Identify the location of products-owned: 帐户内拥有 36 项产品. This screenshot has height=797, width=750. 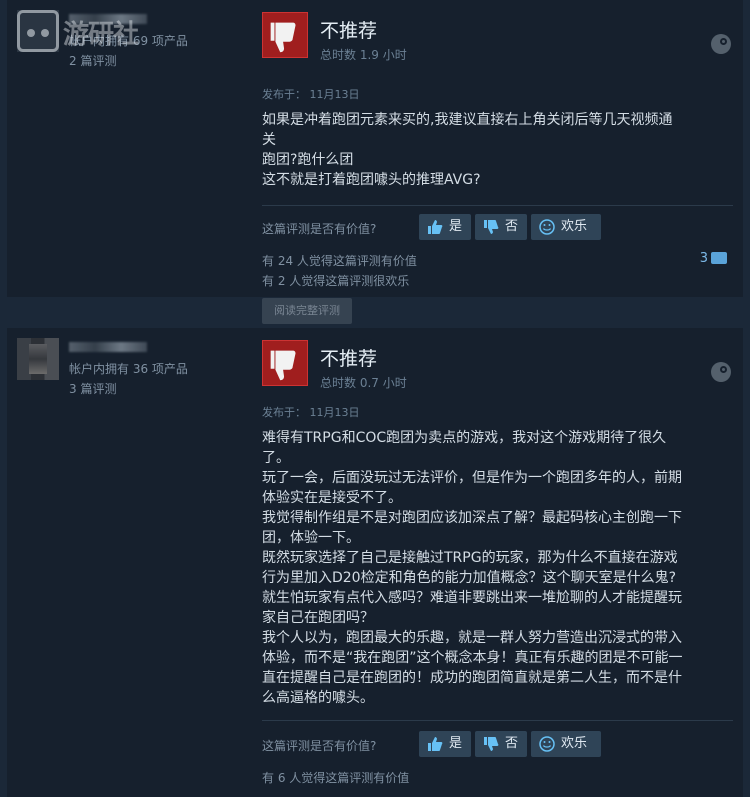
(128, 369).